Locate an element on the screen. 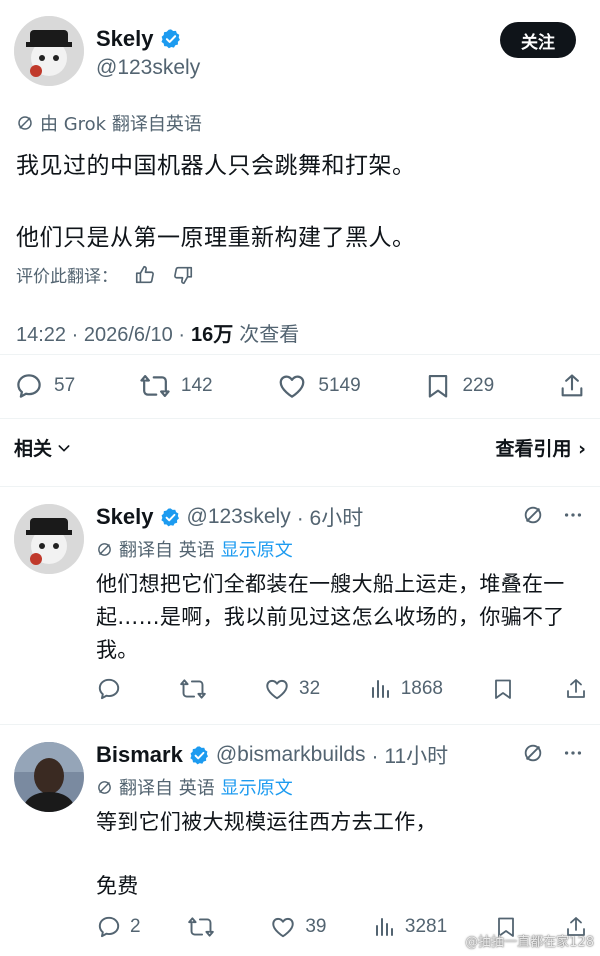  reply-author-name: Skely is located at coordinates (125, 517).